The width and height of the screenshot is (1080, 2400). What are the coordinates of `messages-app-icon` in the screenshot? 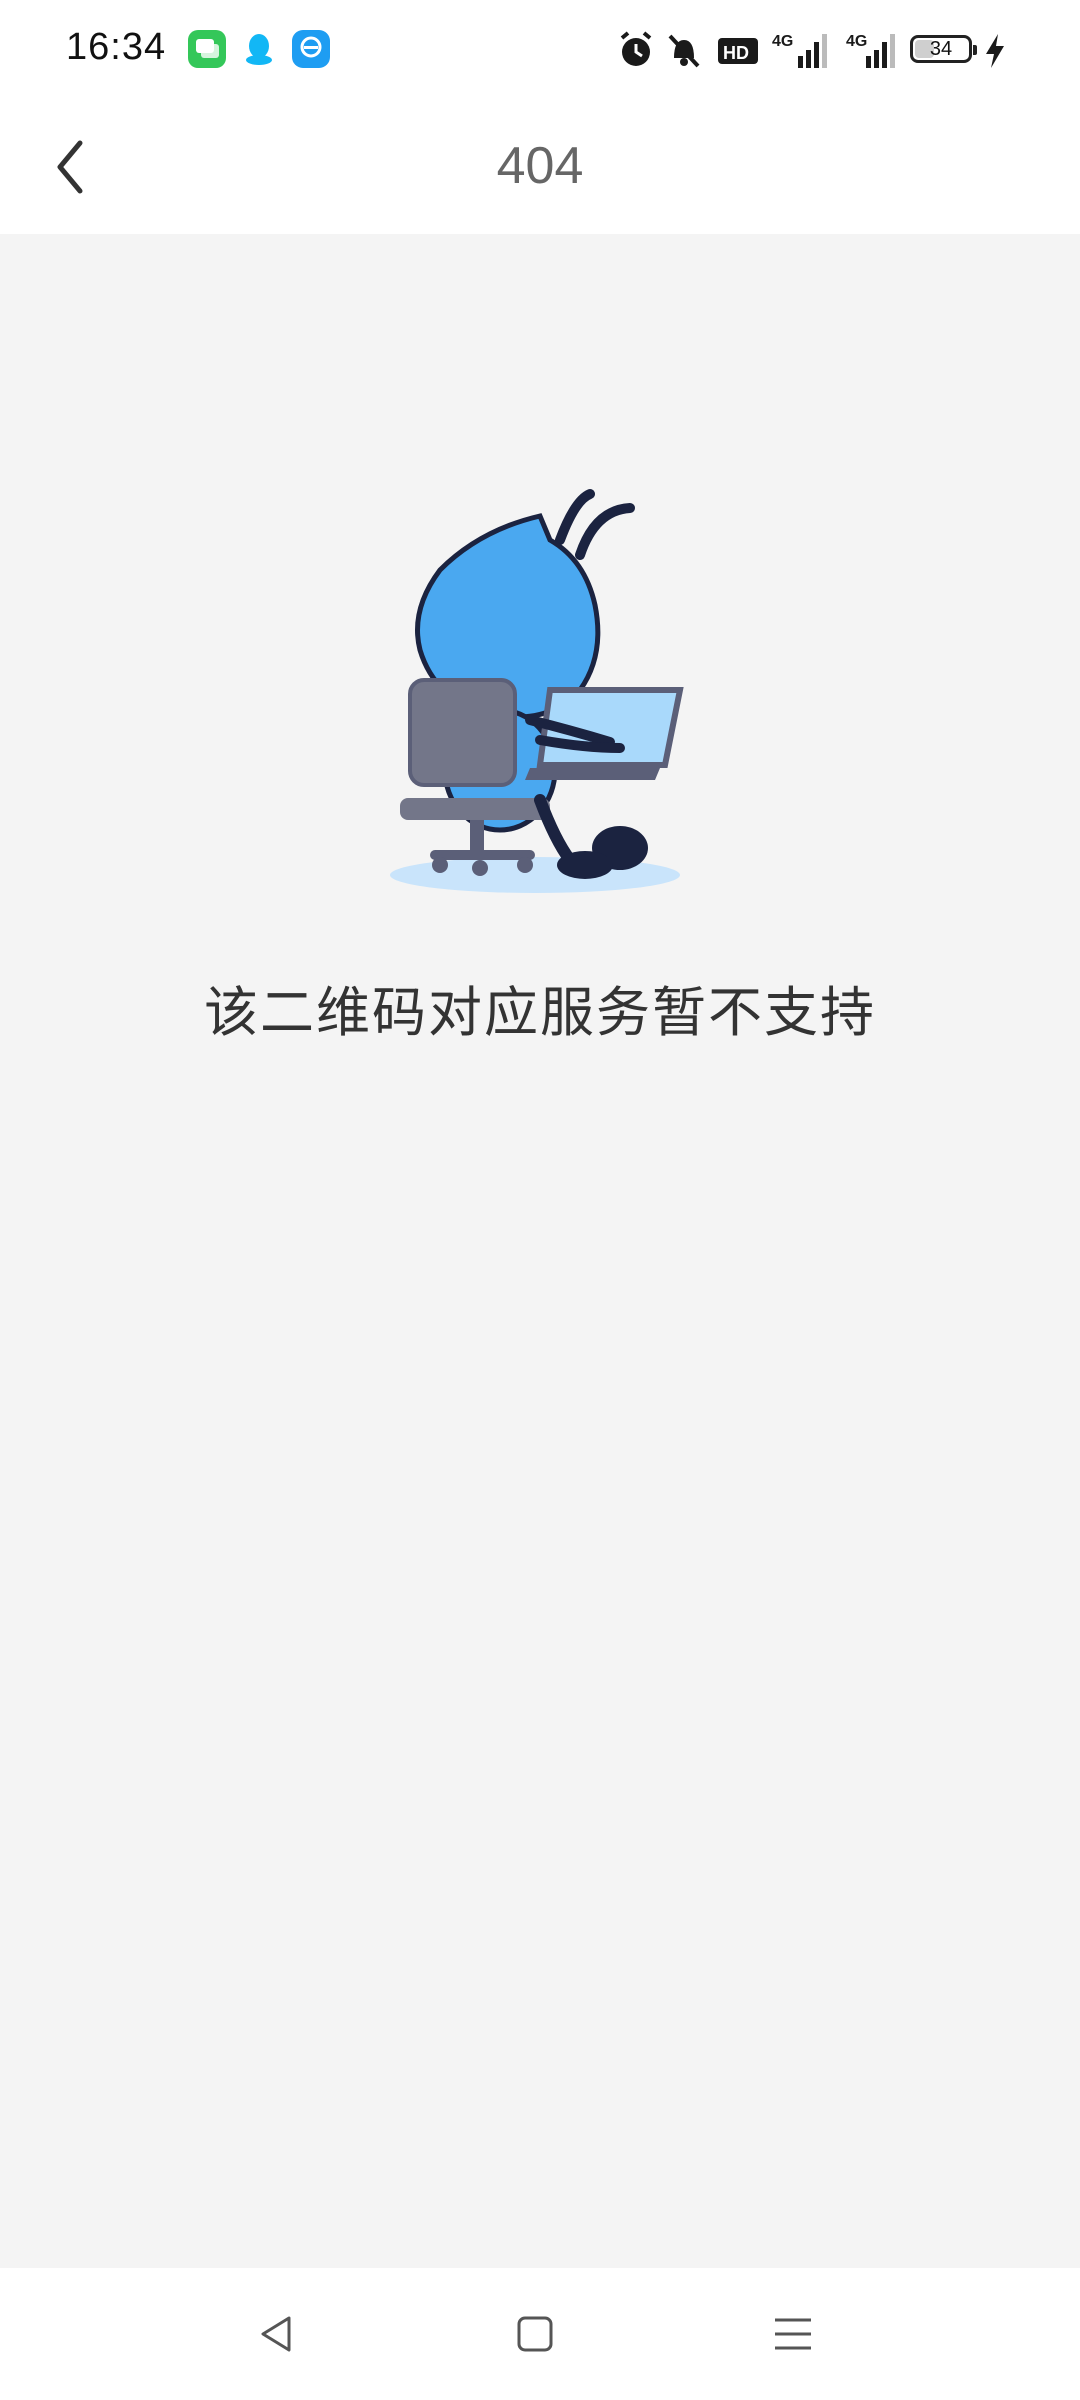 It's located at (207, 49).